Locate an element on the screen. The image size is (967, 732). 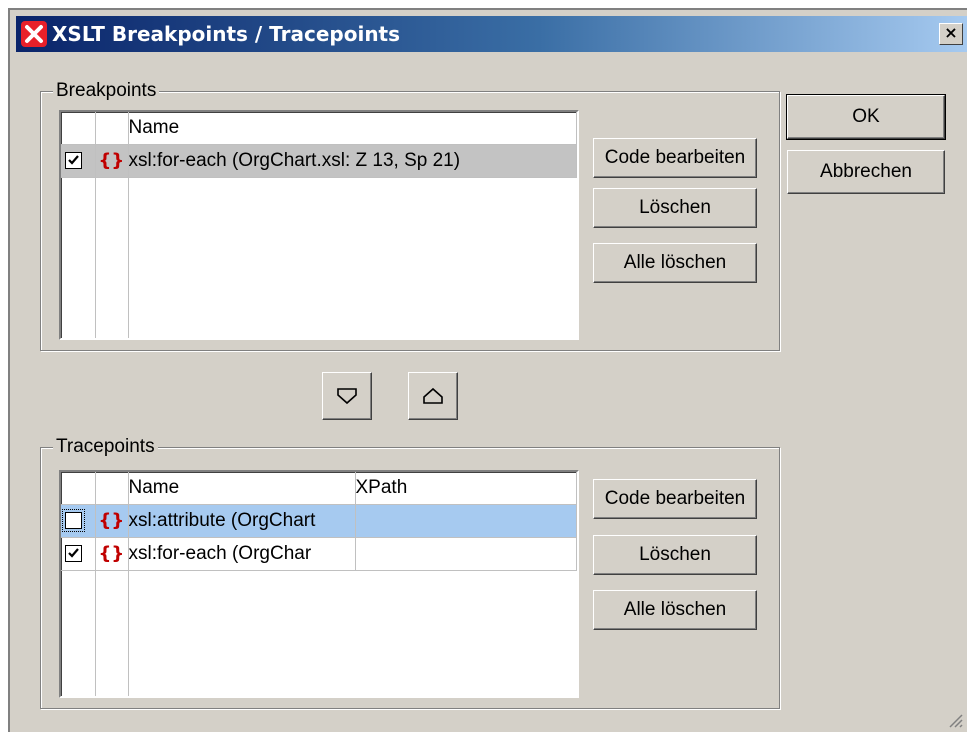
breakpoints-delete-all-button: Alle löschen is located at coordinates (675, 263).